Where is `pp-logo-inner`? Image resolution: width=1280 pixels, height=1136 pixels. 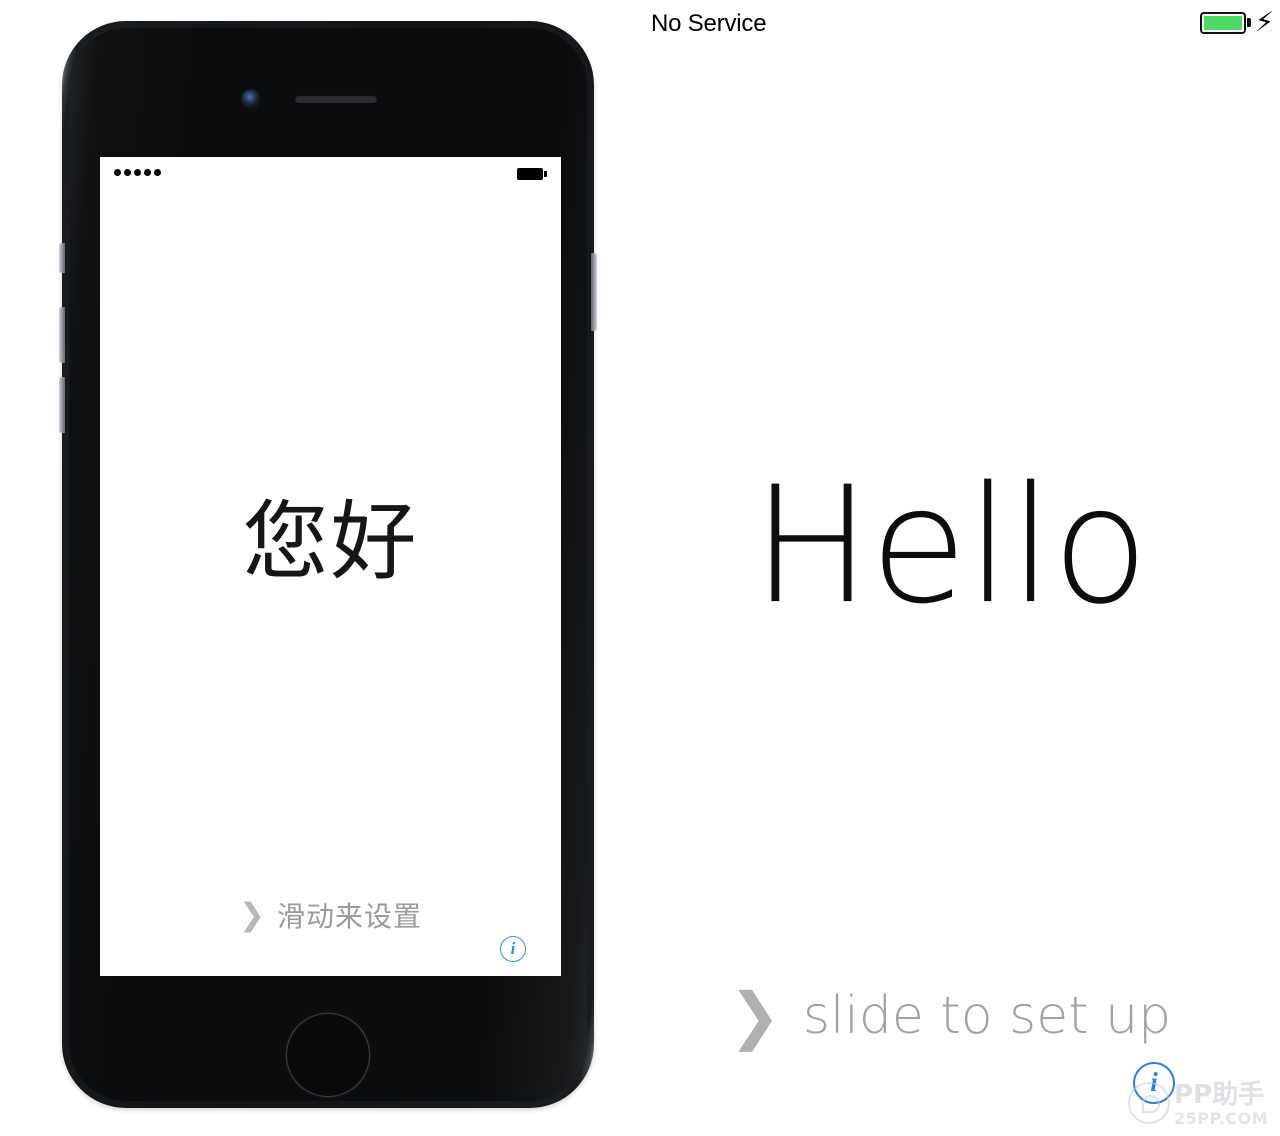 pp-logo-inner is located at coordinates (1151, 1104).